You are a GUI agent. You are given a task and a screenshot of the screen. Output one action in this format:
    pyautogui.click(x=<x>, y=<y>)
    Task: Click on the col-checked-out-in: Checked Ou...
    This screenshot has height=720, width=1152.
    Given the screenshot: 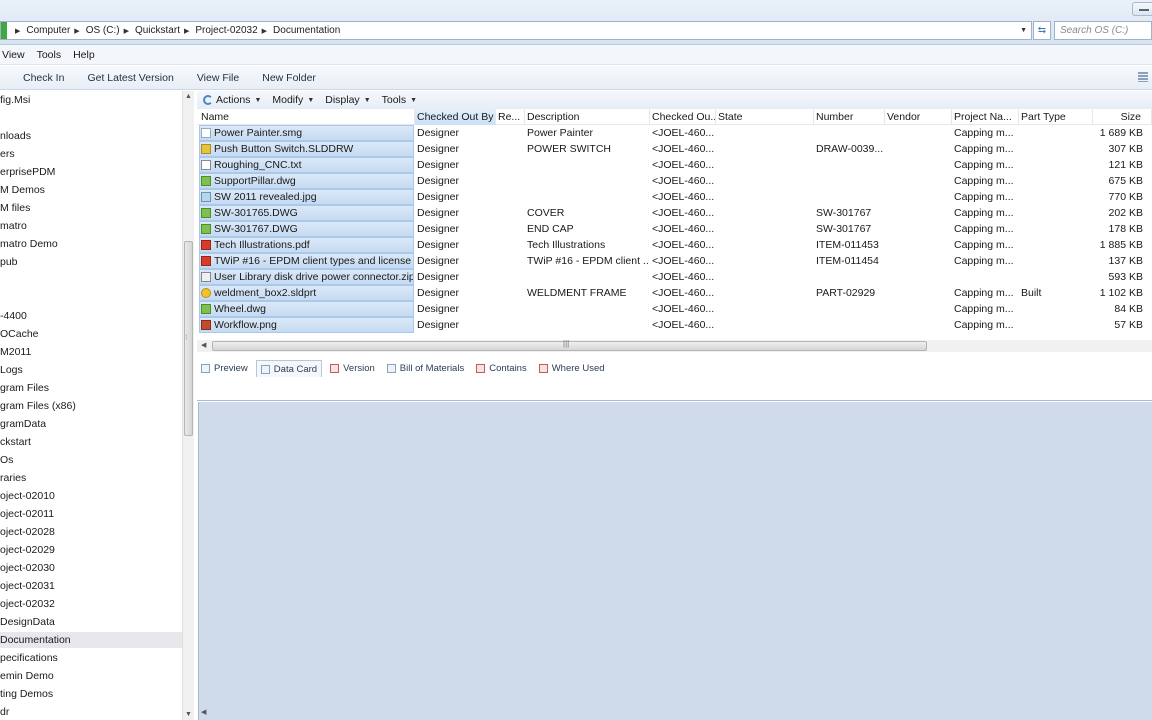 What is the action you would take?
    pyautogui.click(x=683, y=117)
    